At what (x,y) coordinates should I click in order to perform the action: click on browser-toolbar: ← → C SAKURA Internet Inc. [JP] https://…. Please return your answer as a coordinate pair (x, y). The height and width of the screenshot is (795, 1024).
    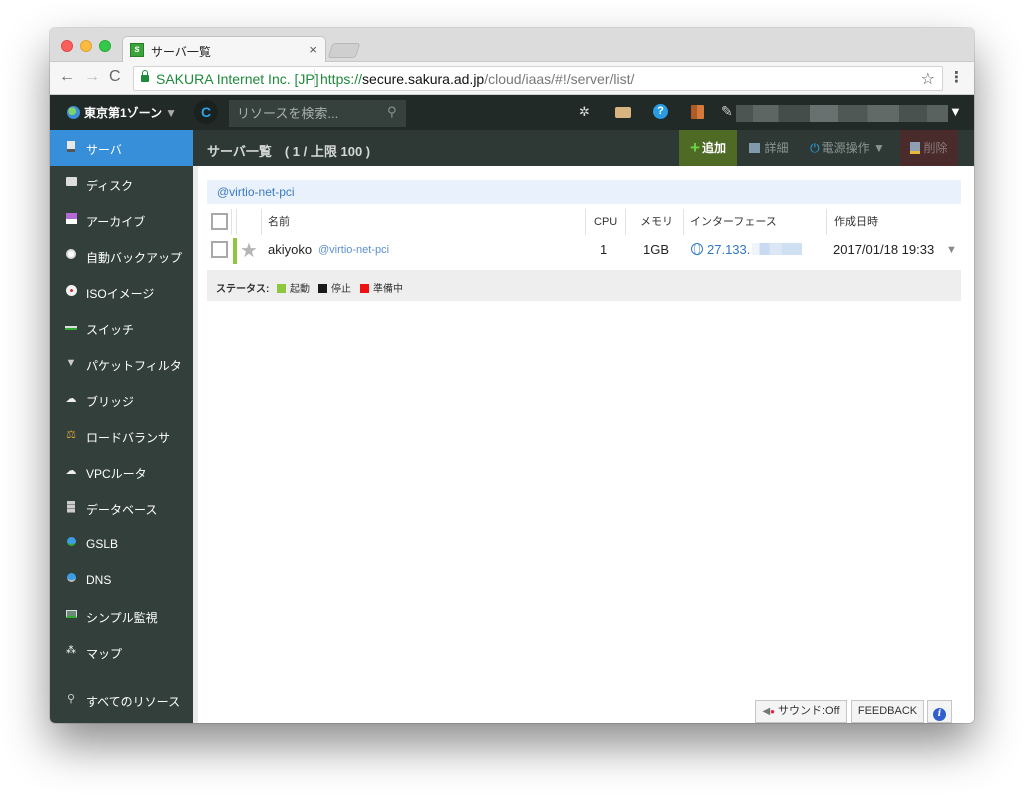
    Looking at the image, I should click on (512, 78).